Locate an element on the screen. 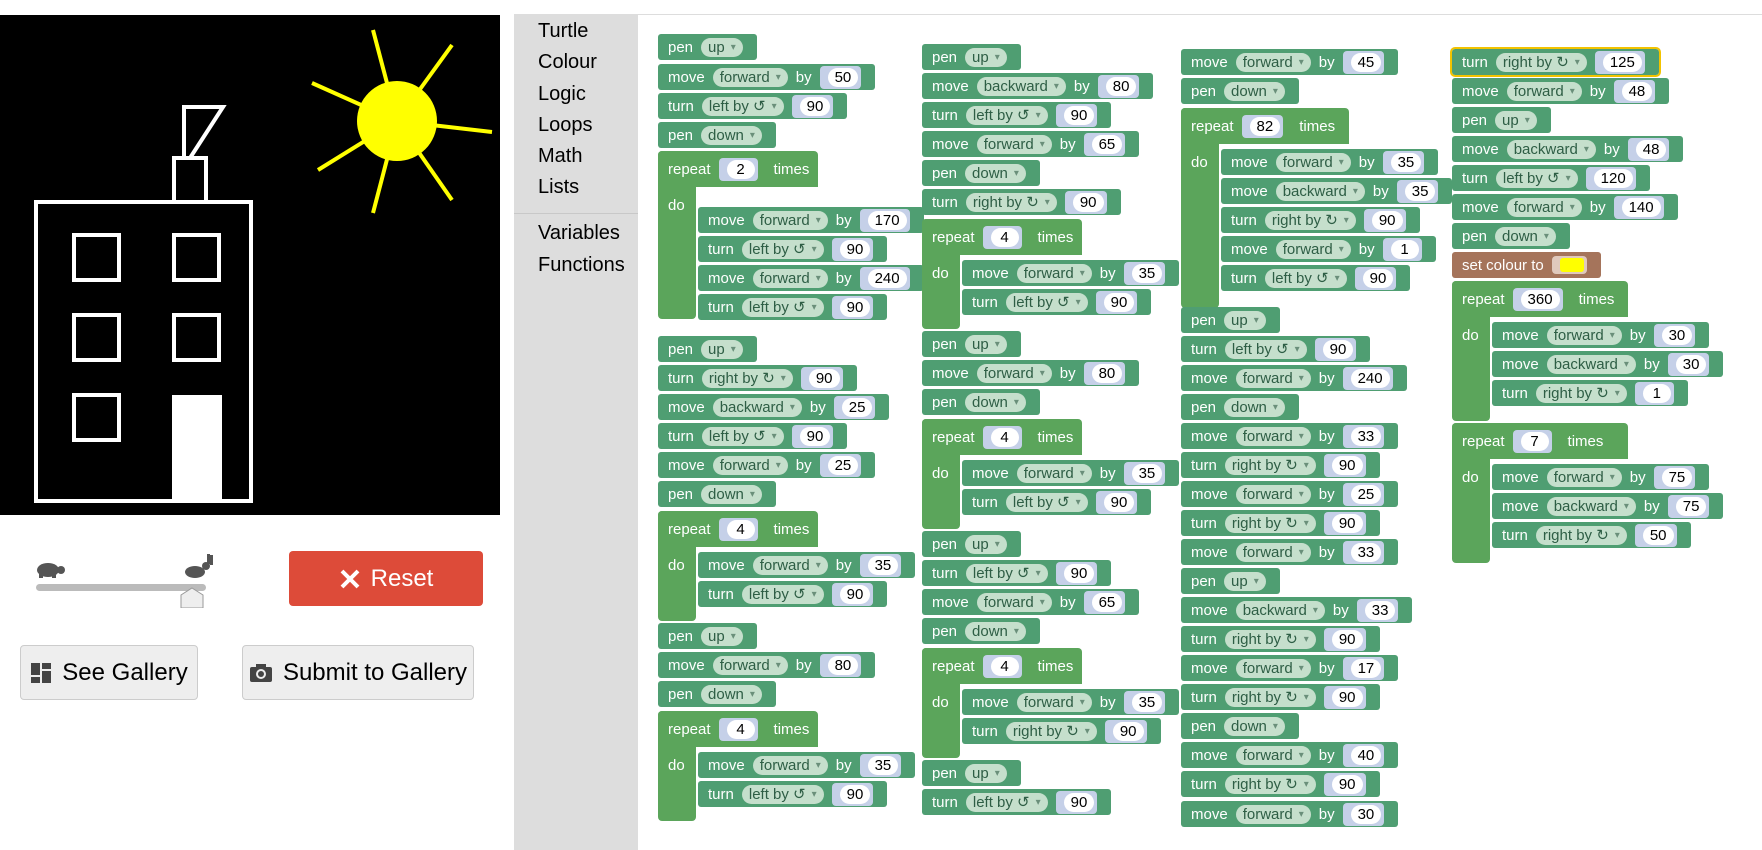 The image size is (1762, 850). repeat-block: repeat 82 times do is located at coordinates (1265, 208).